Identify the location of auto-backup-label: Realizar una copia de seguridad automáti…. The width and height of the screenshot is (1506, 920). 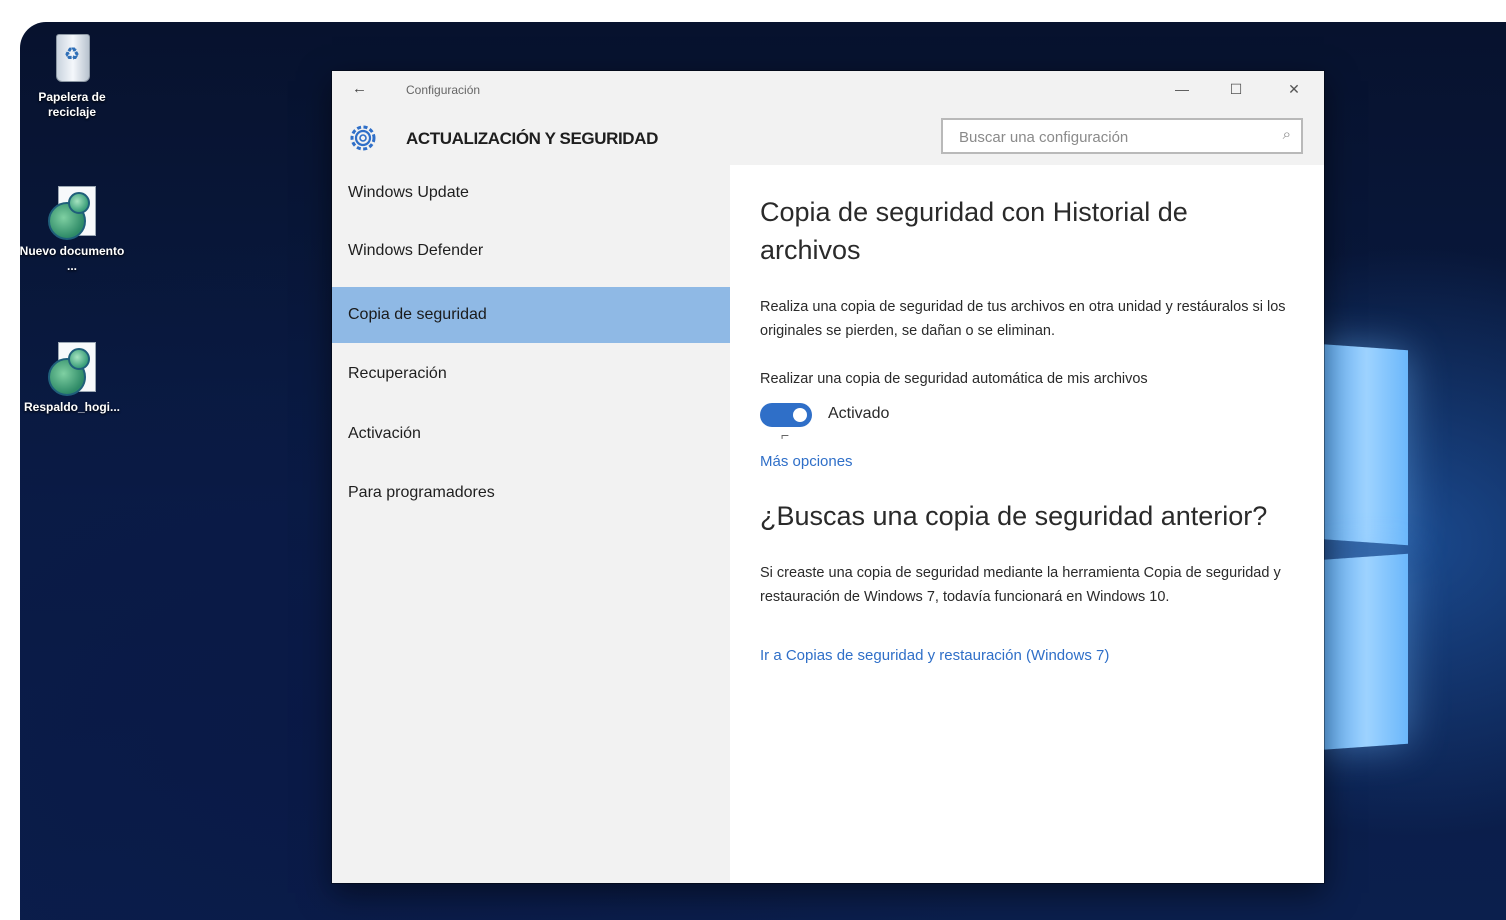
(954, 379).